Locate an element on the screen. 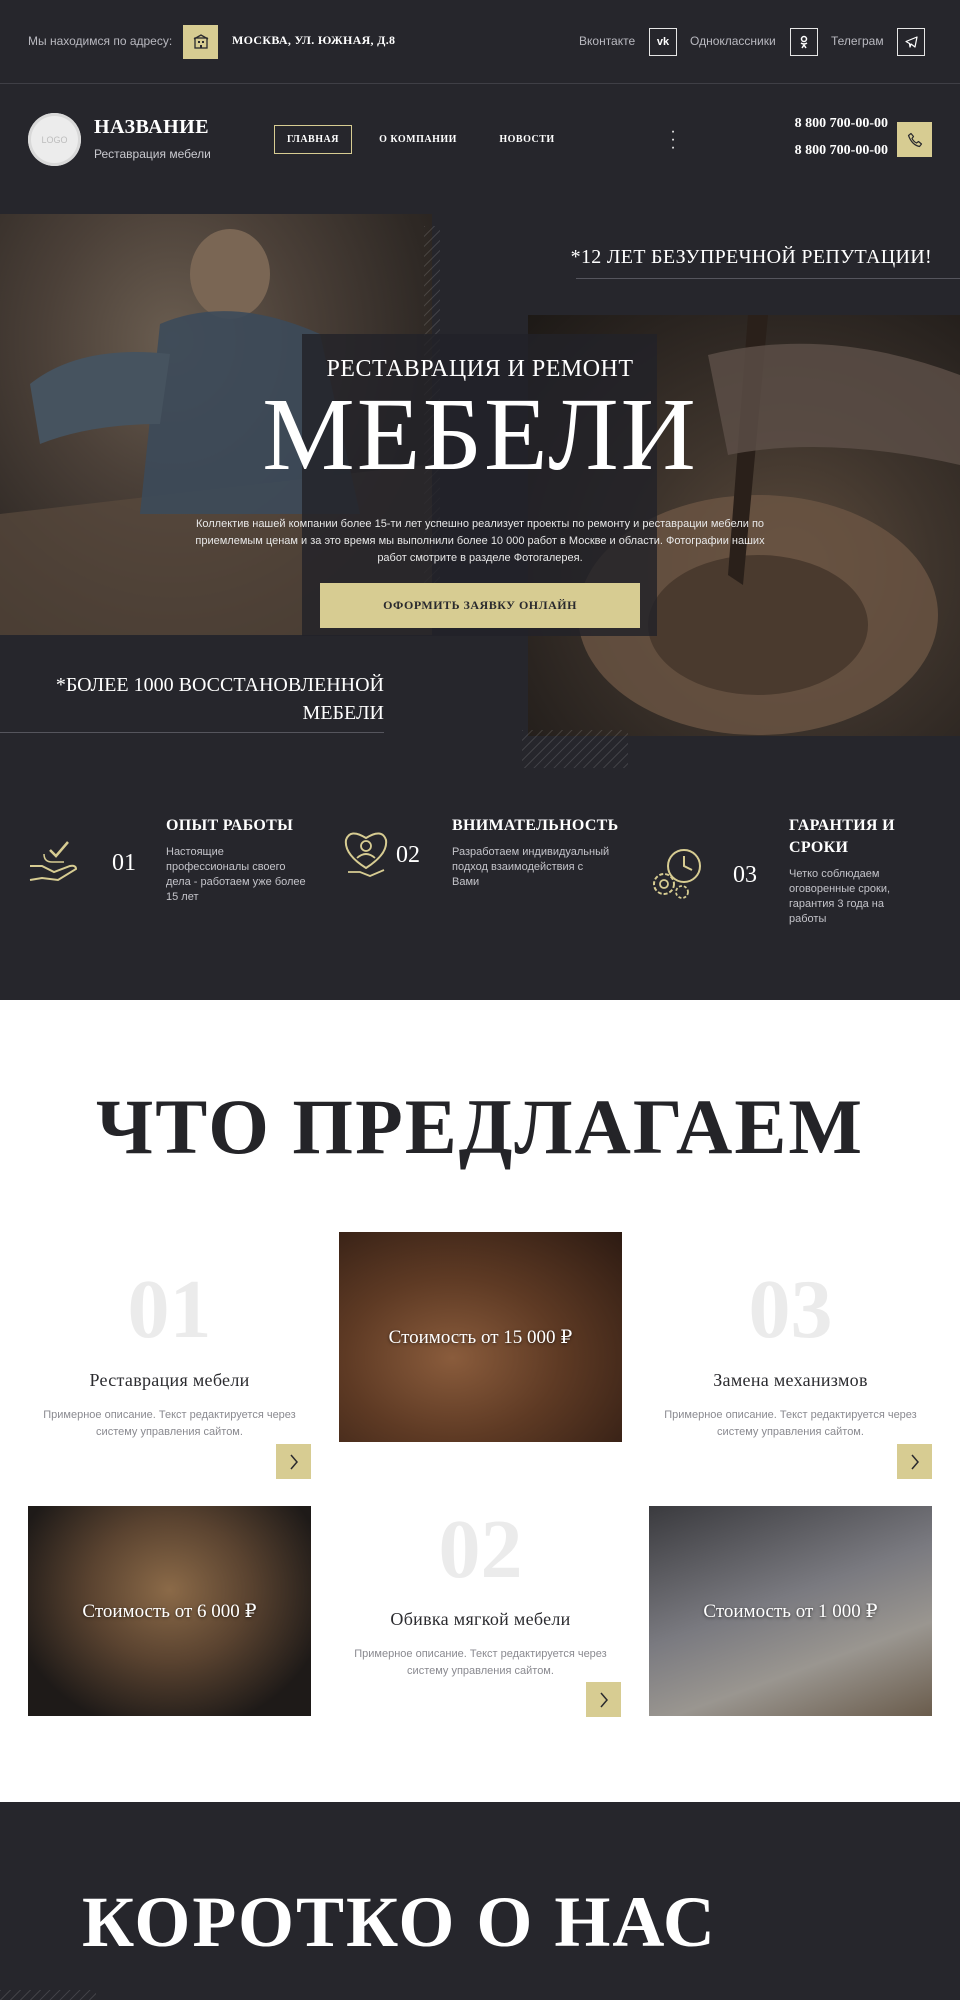 The height and width of the screenshot is (2000, 960). service-number: 02 is located at coordinates (480, 1549).